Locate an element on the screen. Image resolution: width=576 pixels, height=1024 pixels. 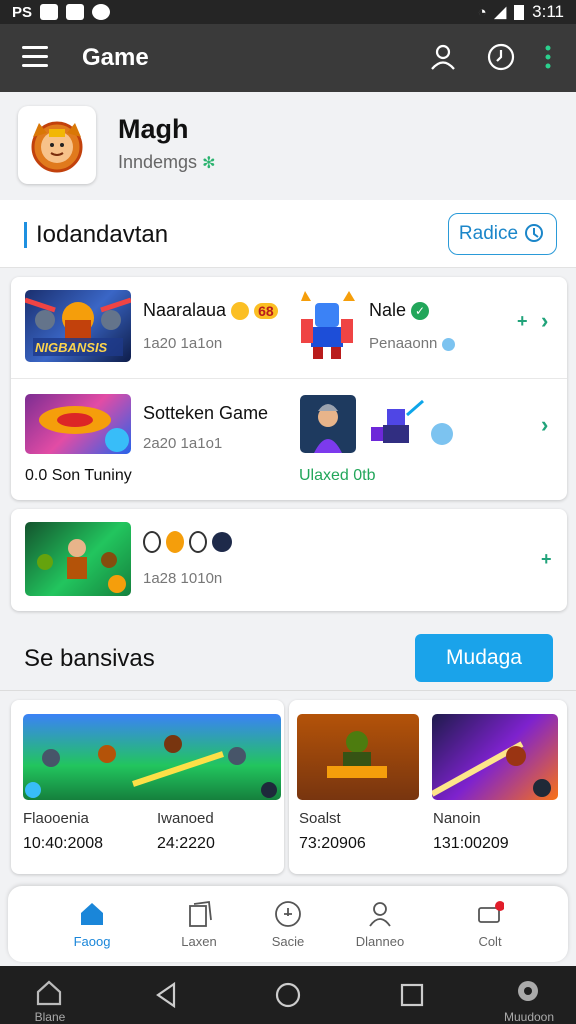
nav-item-explore: Sacie is located at coordinates (288, 924).